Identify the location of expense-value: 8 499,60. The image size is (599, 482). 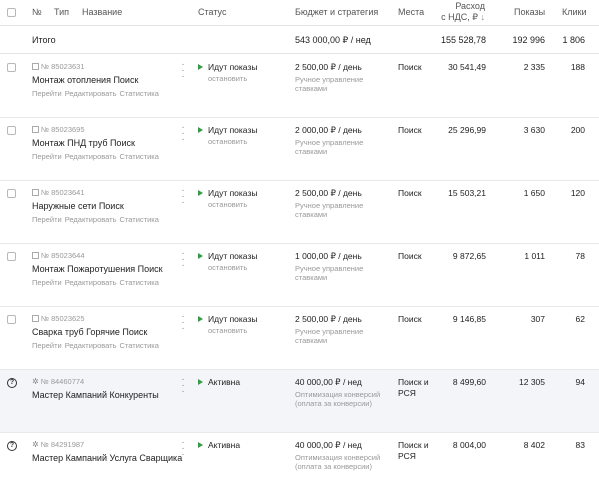
(469, 382).